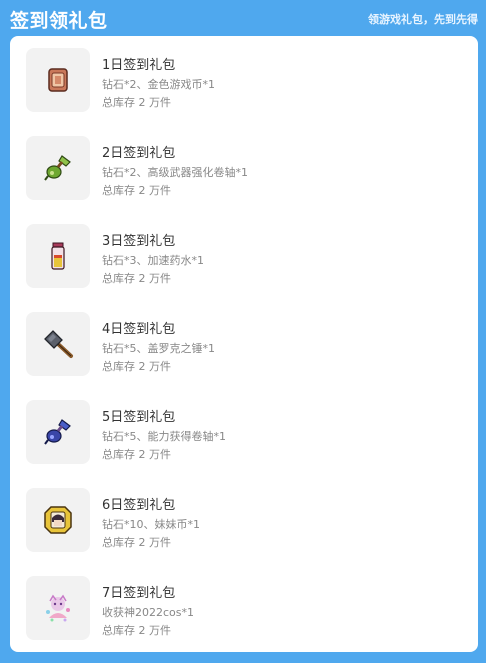 This screenshot has height=663, width=486. Describe the element at coordinates (158, 348) in the screenshot. I see `gift-description: 钻石*5、盖罗克之锤*1` at that location.